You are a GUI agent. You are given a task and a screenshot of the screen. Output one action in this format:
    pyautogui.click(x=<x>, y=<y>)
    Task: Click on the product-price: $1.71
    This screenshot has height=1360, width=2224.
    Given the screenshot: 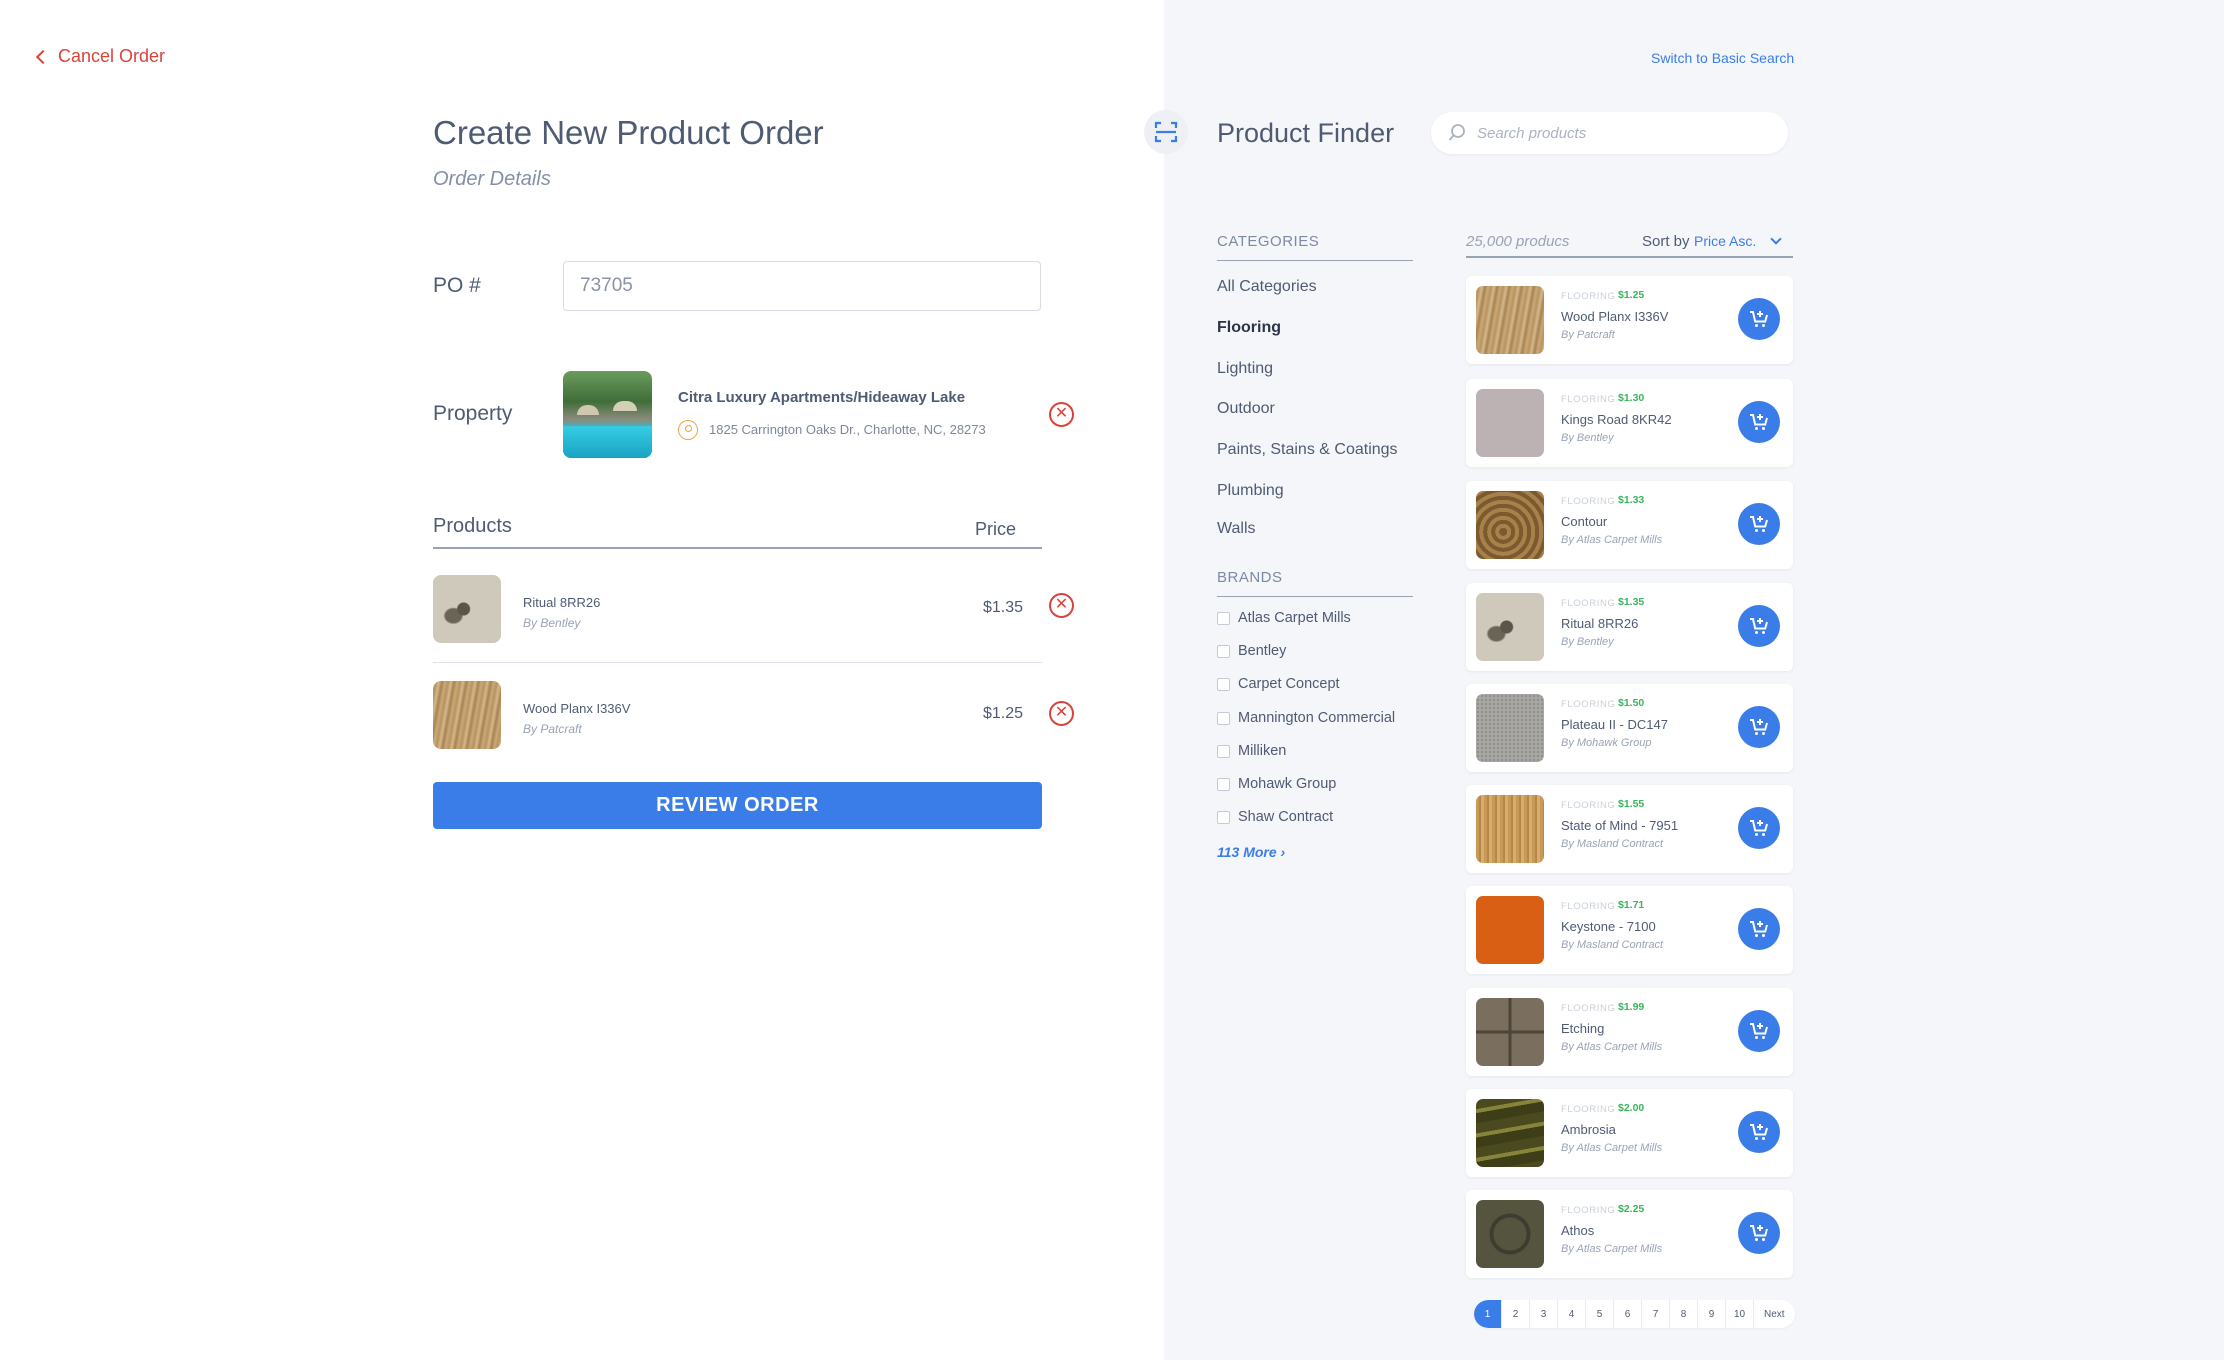 What is the action you would take?
    pyautogui.click(x=1631, y=905)
    